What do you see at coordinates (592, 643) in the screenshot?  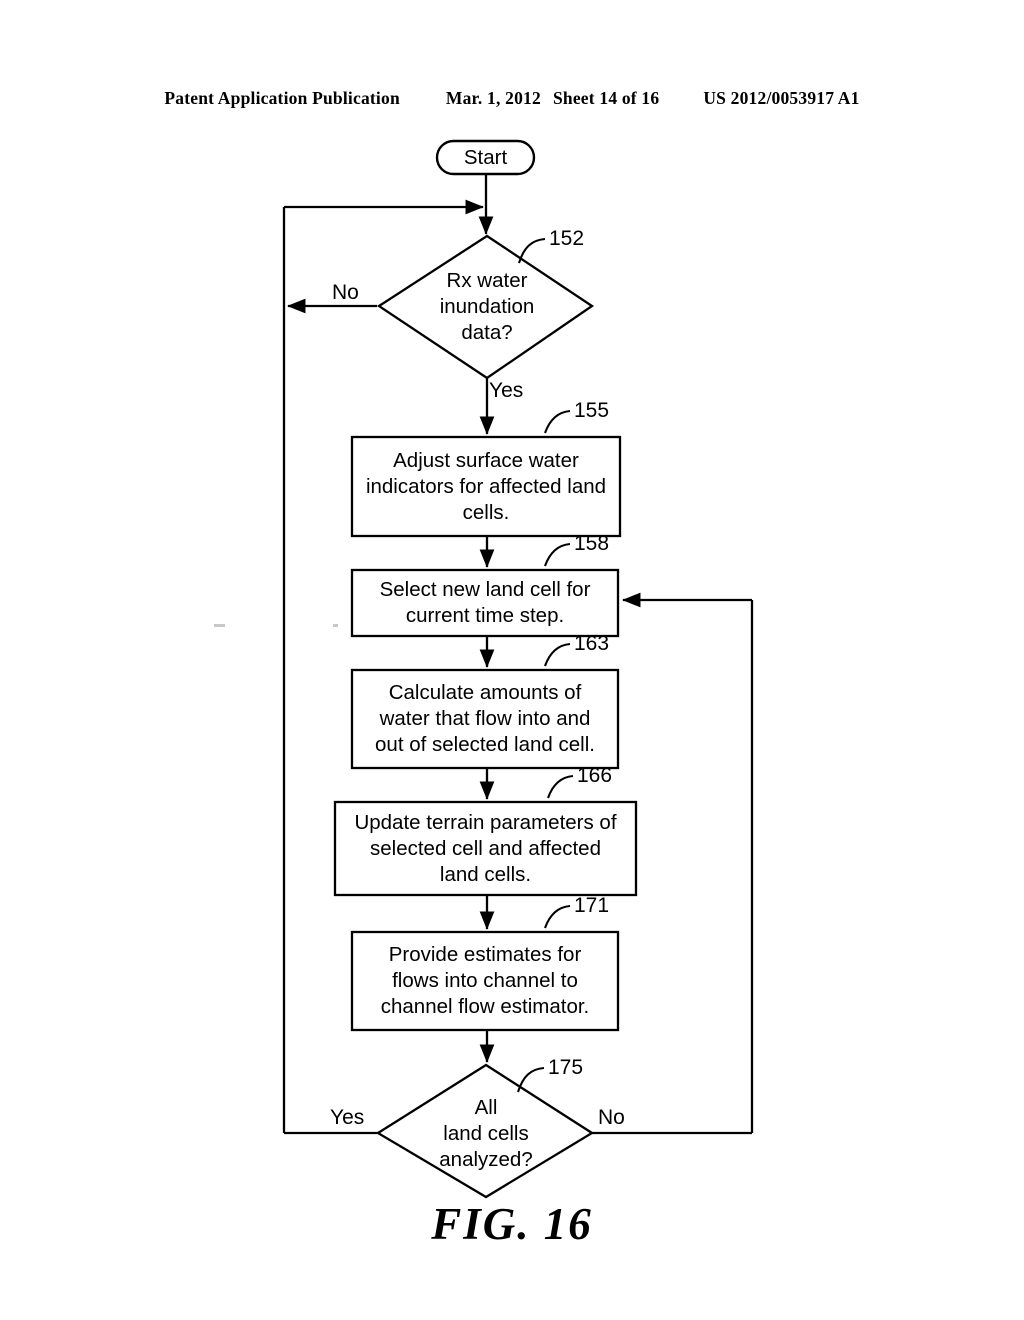 I see `ref-number-163: 163` at bounding box center [592, 643].